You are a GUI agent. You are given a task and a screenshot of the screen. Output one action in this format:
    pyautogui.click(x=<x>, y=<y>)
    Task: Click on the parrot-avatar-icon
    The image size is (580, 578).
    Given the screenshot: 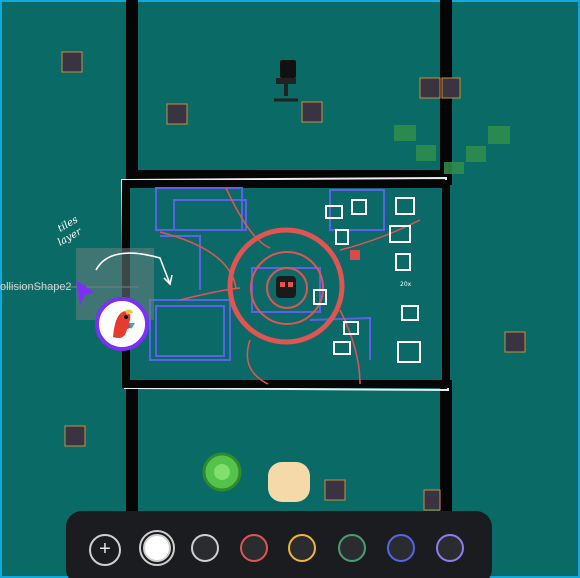 What is the action you would take?
    pyautogui.click(x=122, y=324)
    